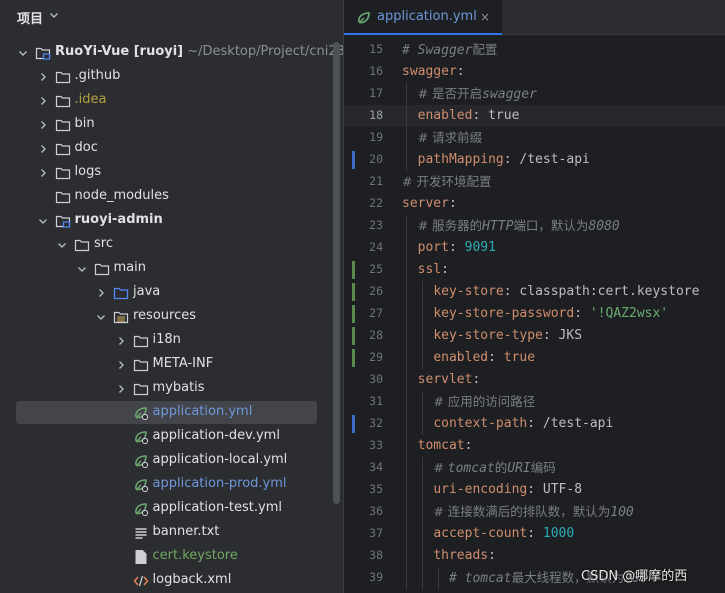 The height and width of the screenshot is (593, 725). Describe the element at coordinates (480, 489) in the screenshot. I see `code-token: uri-encoding` at that location.